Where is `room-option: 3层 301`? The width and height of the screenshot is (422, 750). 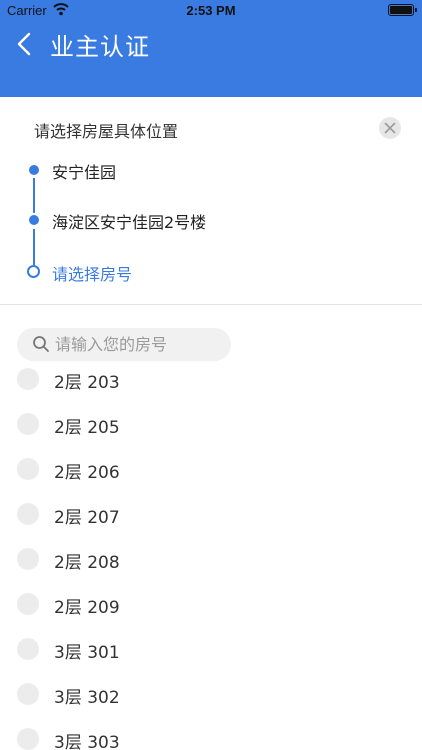
room-option: 3层 301 is located at coordinates (211, 648).